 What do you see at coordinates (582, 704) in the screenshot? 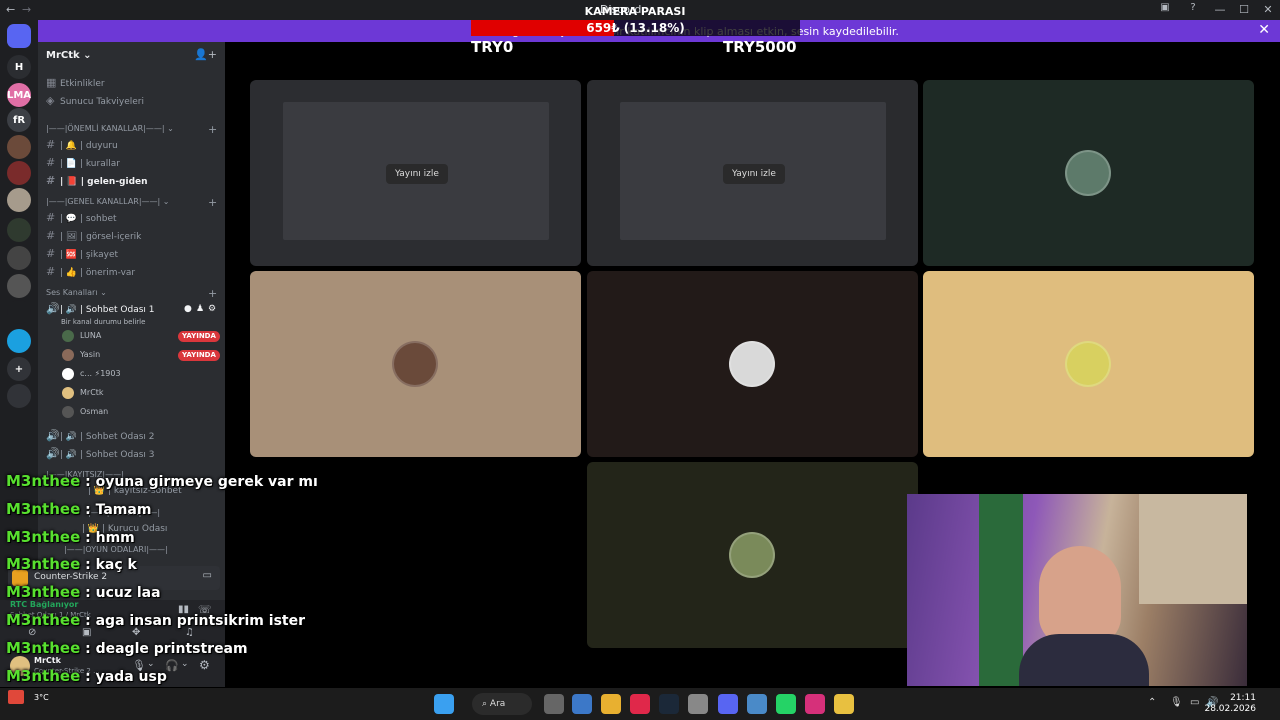
I see `store-icon` at bounding box center [582, 704].